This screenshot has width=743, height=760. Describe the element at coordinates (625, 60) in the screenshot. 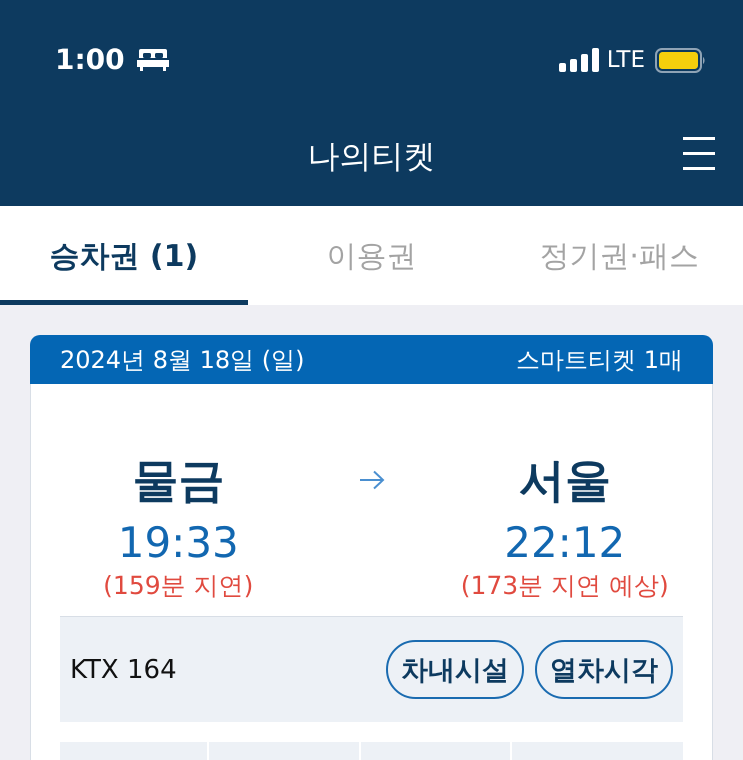

I see `network-label: LTE` at that location.